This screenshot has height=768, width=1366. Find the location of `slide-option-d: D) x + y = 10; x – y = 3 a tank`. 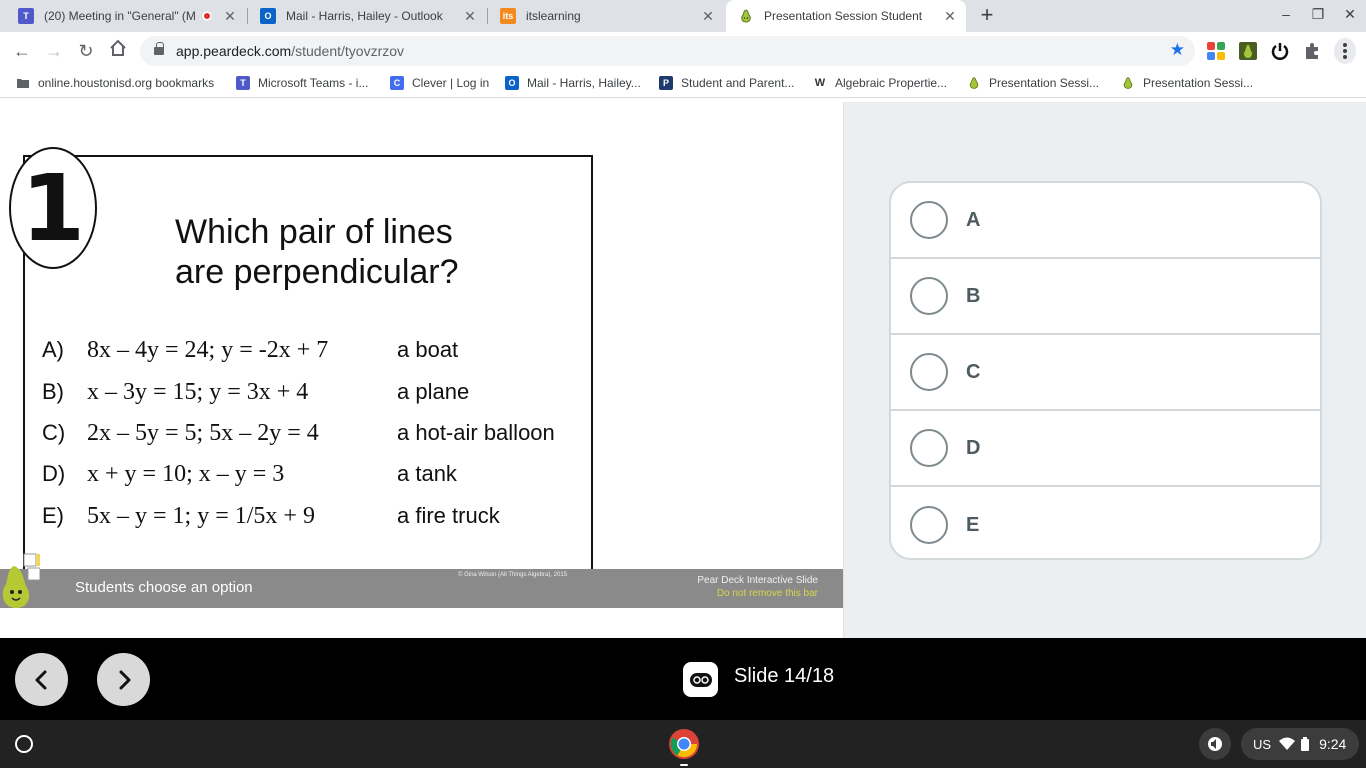

slide-option-d: D) x + y = 10; x – y = 3 a tank is located at coordinates (249, 473).